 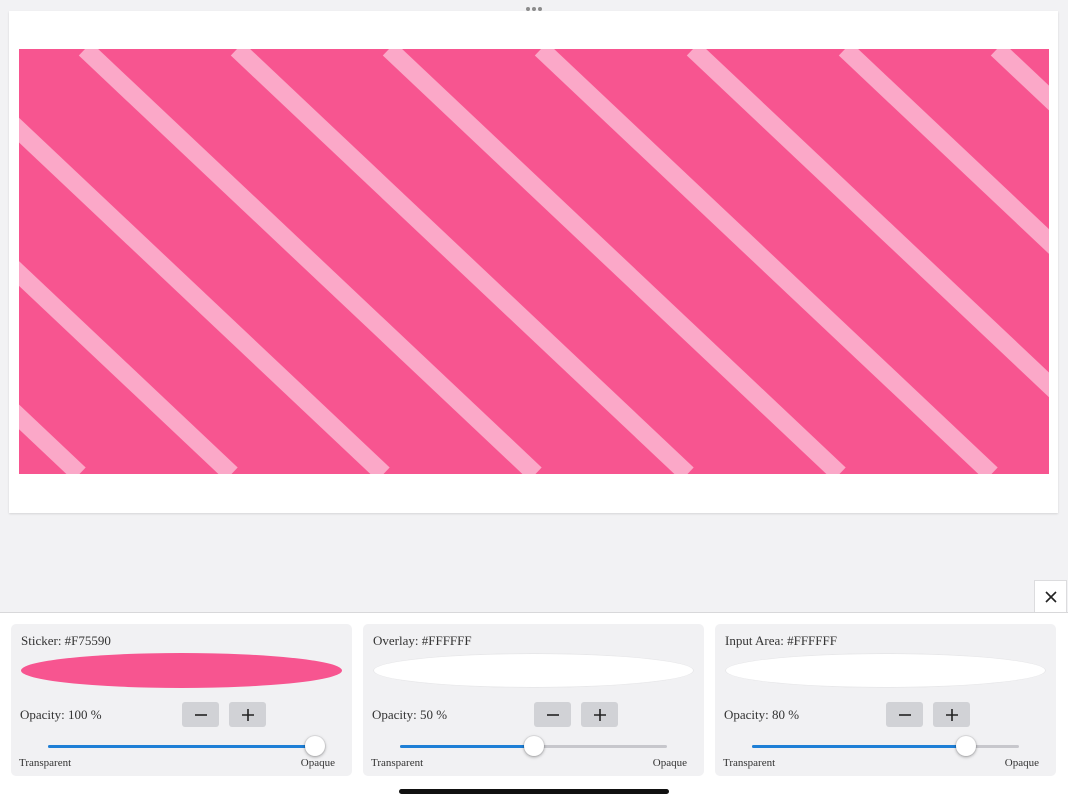 I want to click on close-icon, so click(x=1050, y=596).